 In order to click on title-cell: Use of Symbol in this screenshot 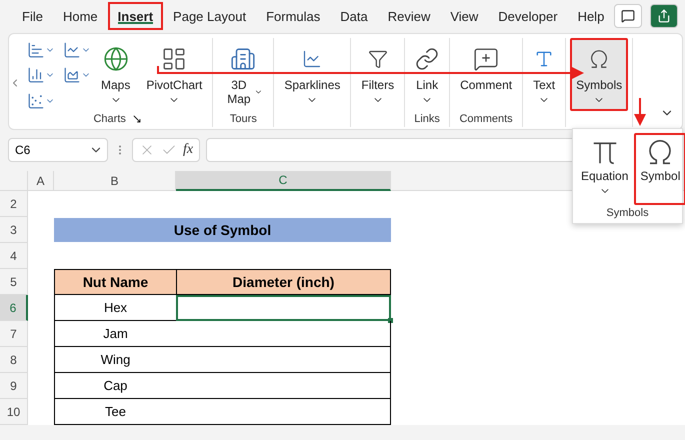, I will do `click(222, 230)`.